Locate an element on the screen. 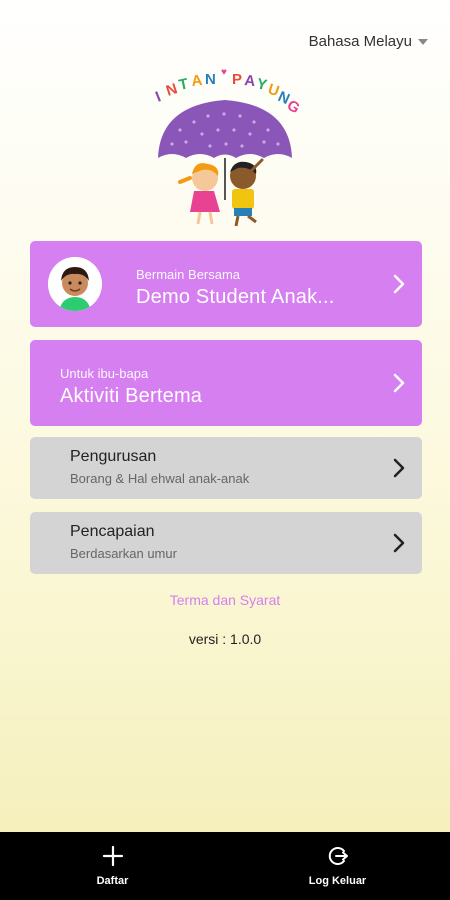  logout-label: Log Keluar is located at coordinates (337, 881).